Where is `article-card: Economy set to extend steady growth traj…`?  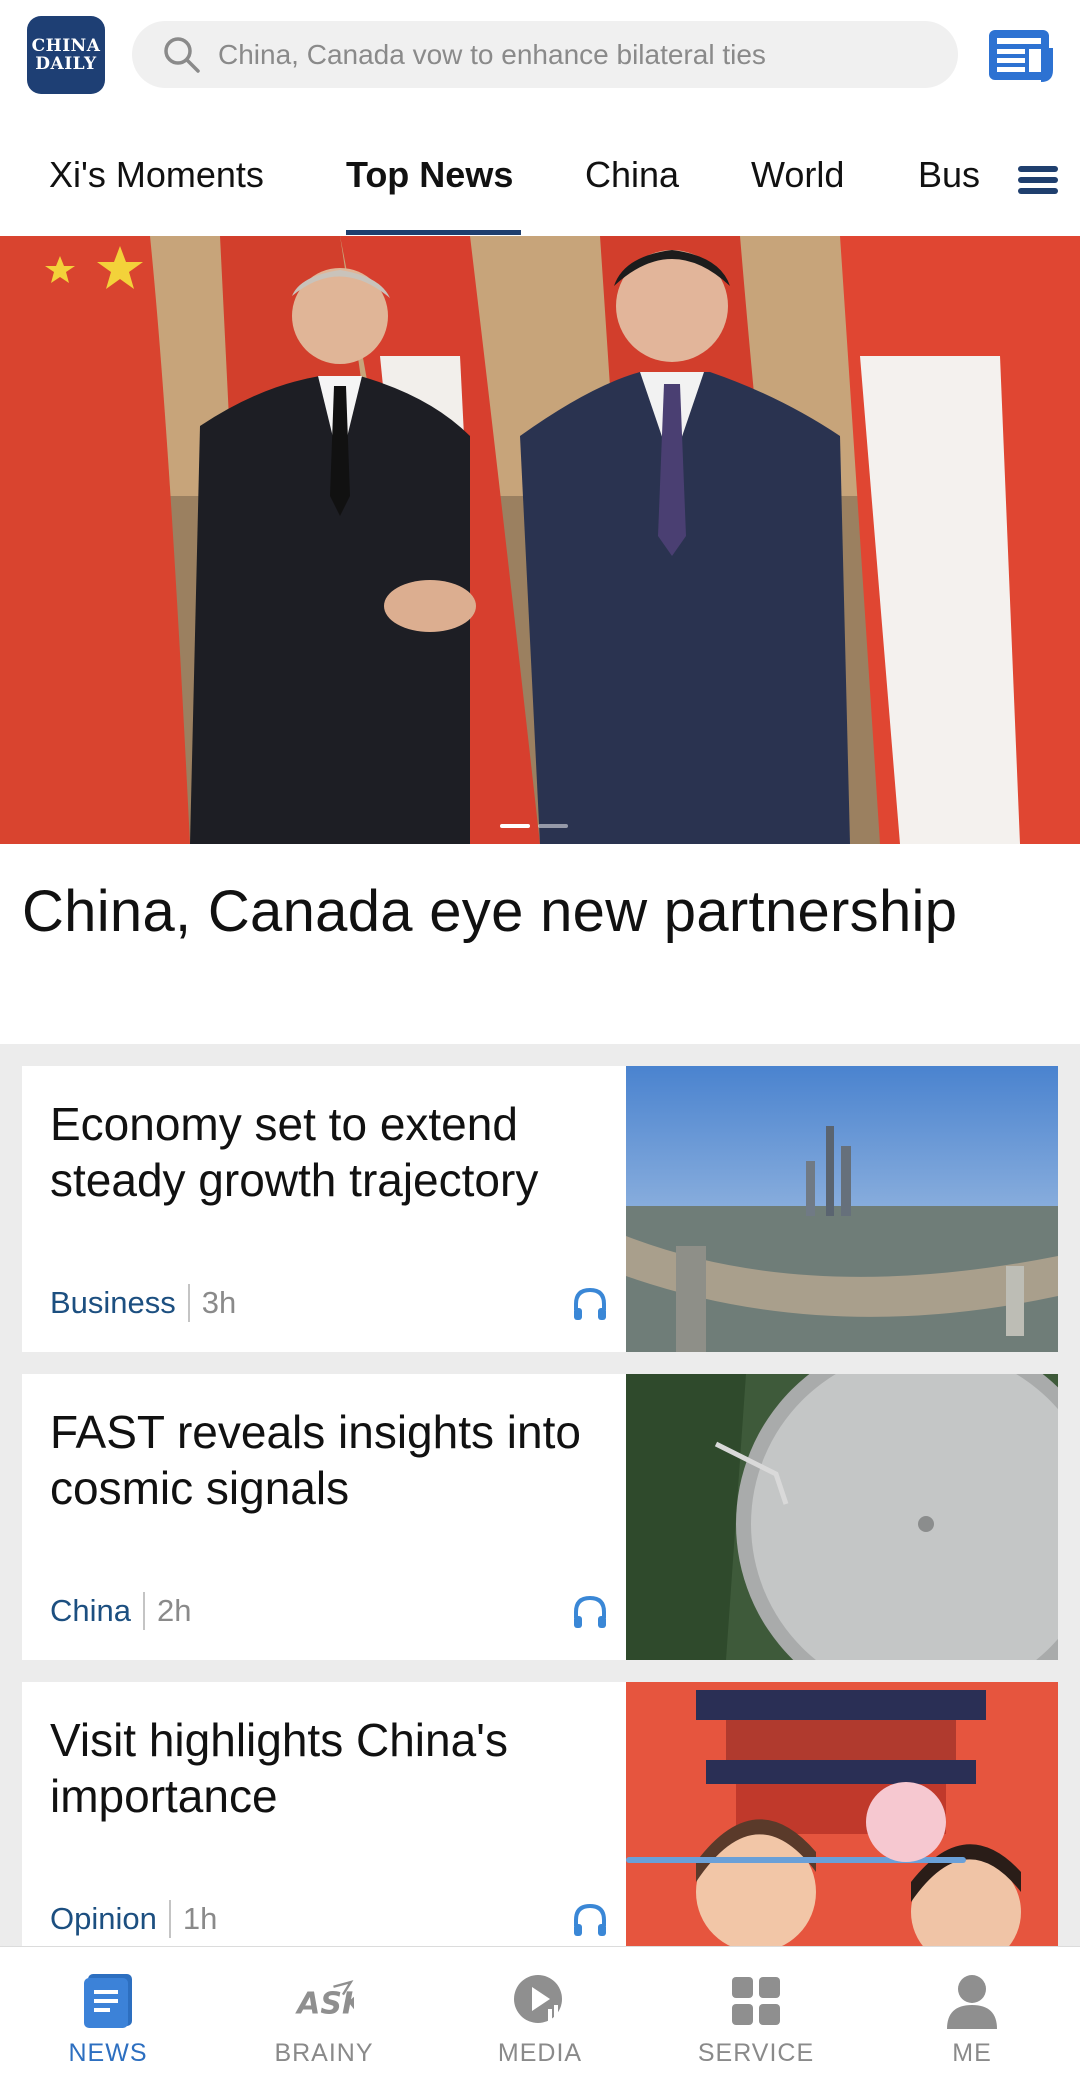
article-card: Economy set to extend steady growth traj… is located at coordinates (540, 1209).